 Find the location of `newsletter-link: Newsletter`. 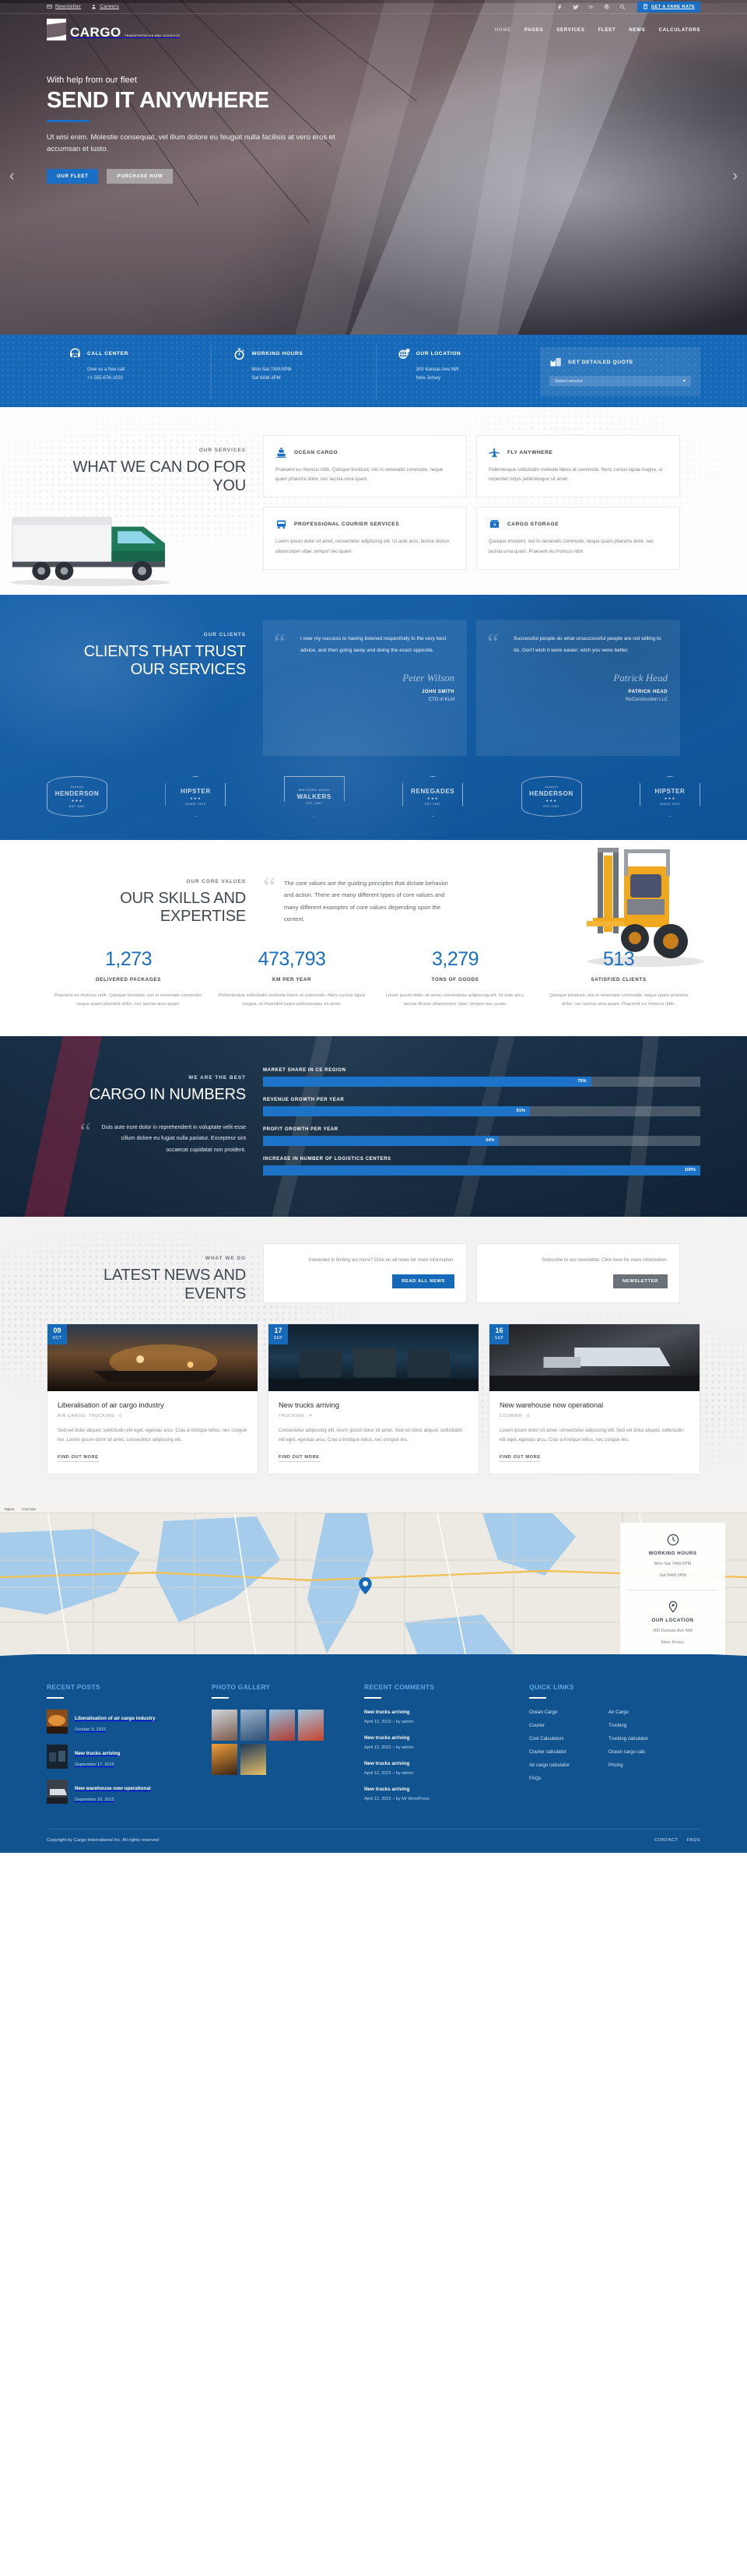

newsletter-link: Newsletter is located at coordinates (64, 7).